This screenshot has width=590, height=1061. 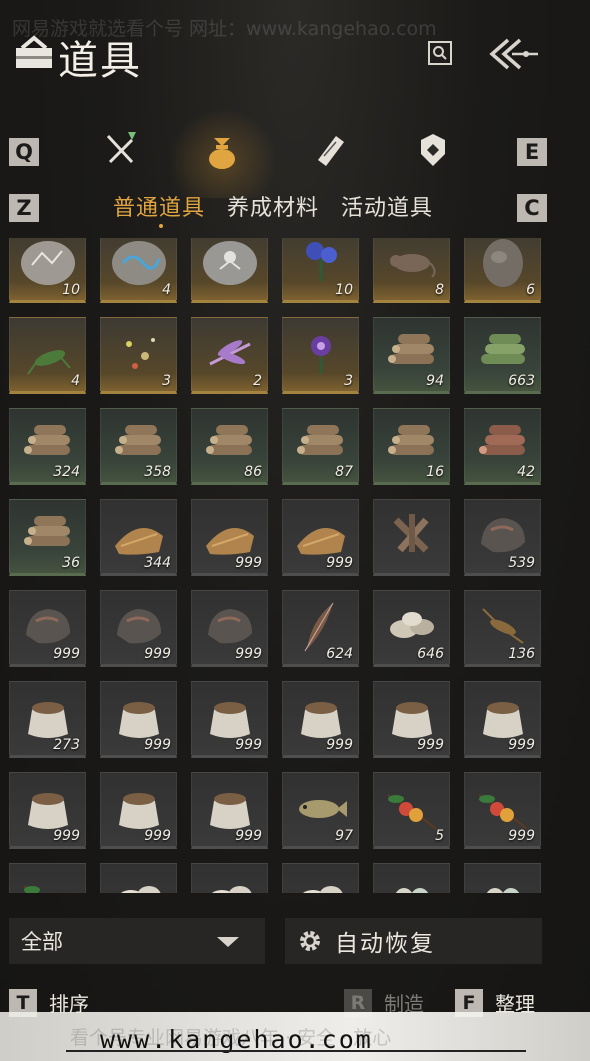 I want to click on item-slot: 42, so click(x=502, y=446).